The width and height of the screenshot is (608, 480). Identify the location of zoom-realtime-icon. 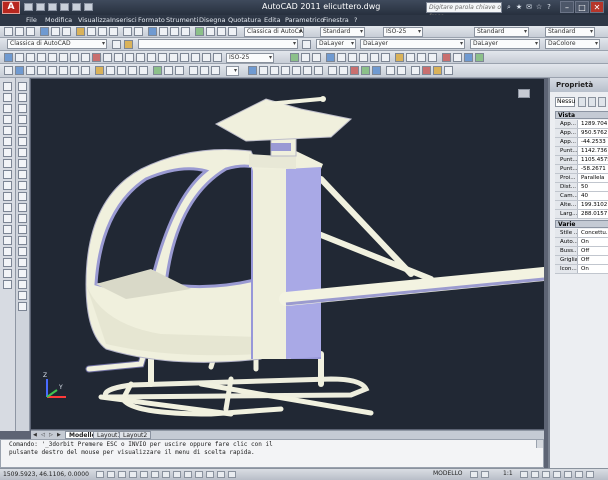
(163, 31).